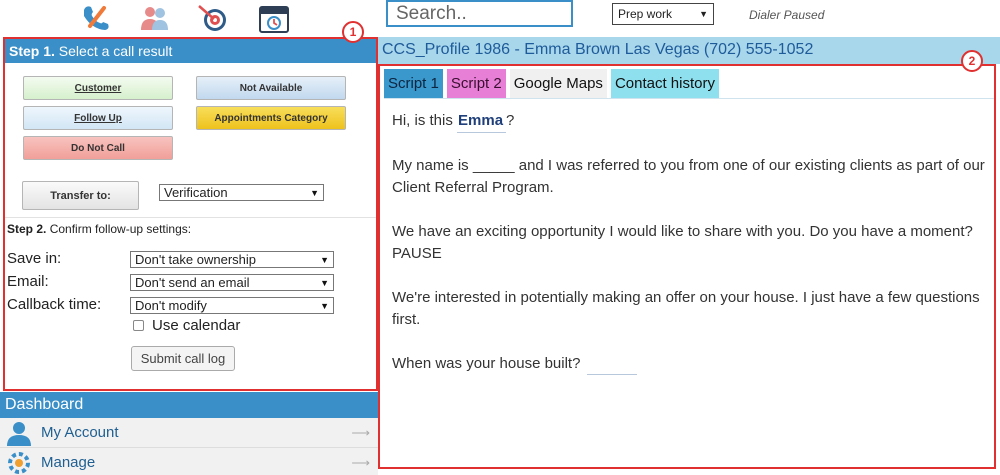 The height and width of the screenshot is (475, 1000). Describe the element at coordinates (192, 282) in the screenshot. I see `email-value: Don't send an email` at that location.